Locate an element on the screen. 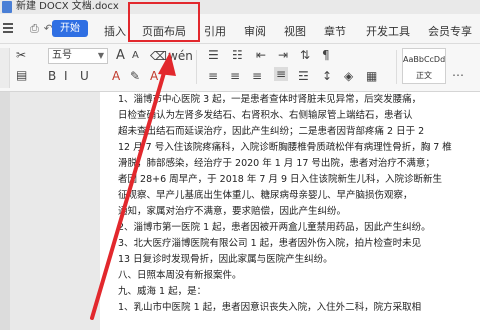  document-line: 日检查确认为左肾多发结石、右肾积水、右侧输尿管上端结石，患者认 is located at coordinates (265, 115).